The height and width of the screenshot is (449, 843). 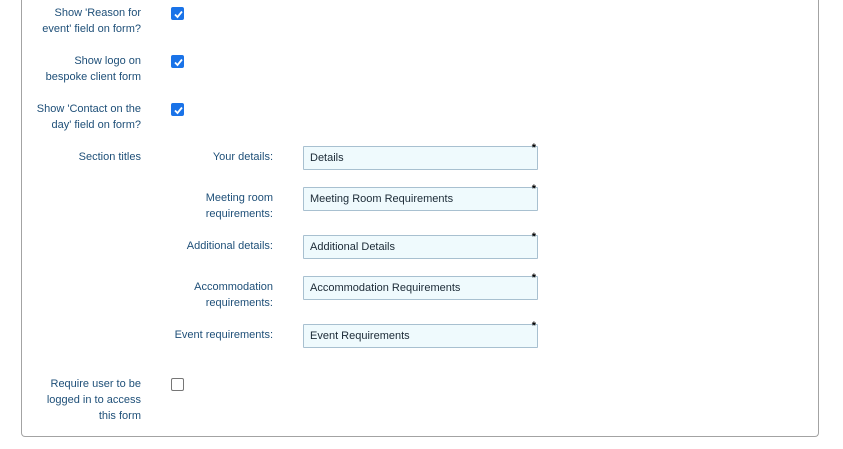 I want to click on show-logo-checkbox, so click(x=177, y=61).